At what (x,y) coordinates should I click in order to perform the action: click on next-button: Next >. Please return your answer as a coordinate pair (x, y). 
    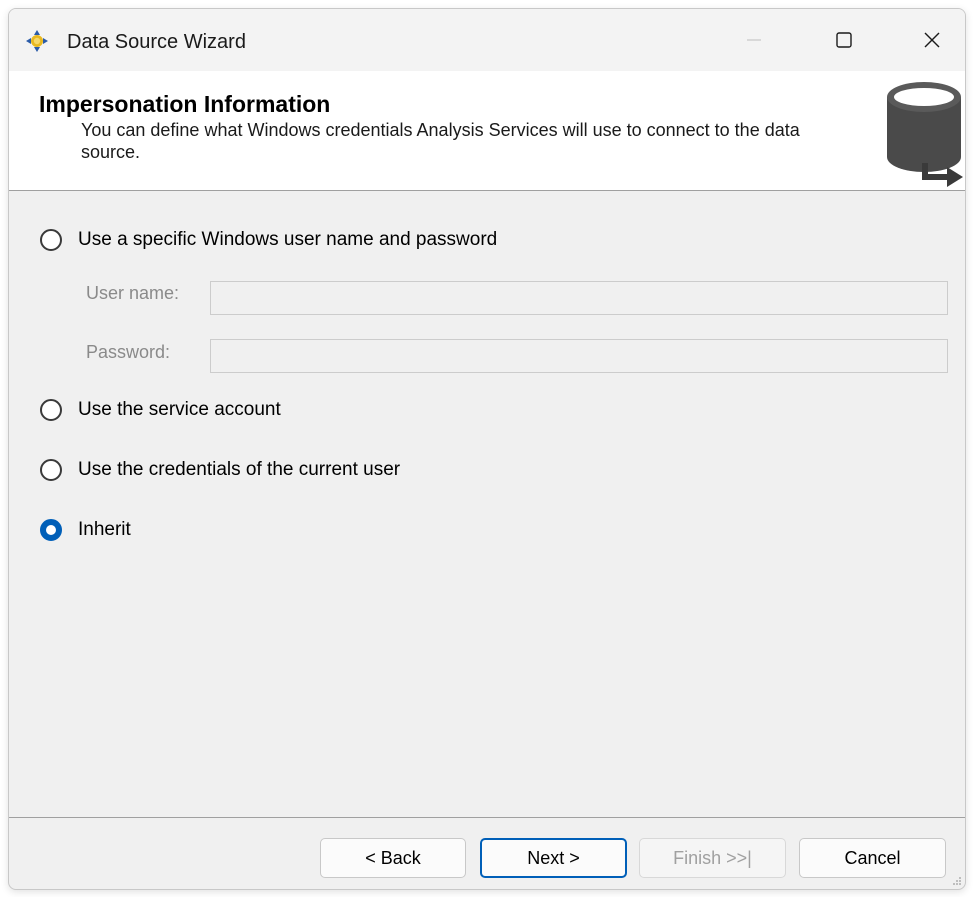
    Looking at the image, I should click on (553, 858).